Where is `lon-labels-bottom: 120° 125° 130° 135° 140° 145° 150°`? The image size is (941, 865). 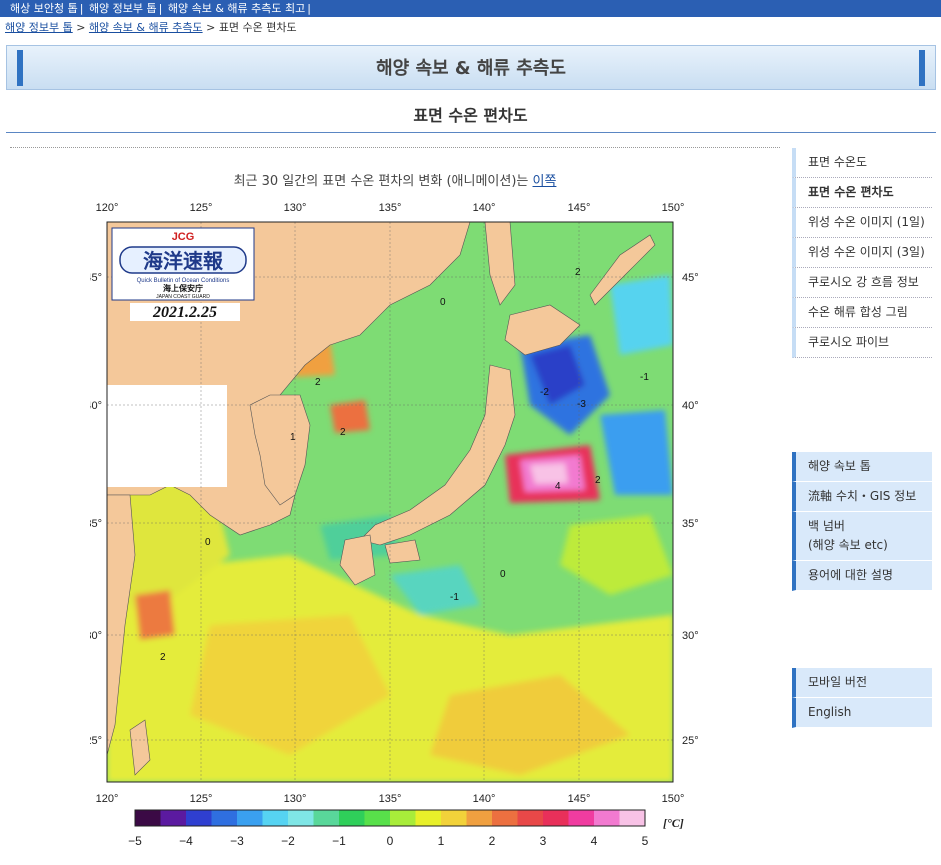
lon-labels-bottom: 120° 125° 130° 135° 140° 145° 150° is located at coordinates (390, 799).